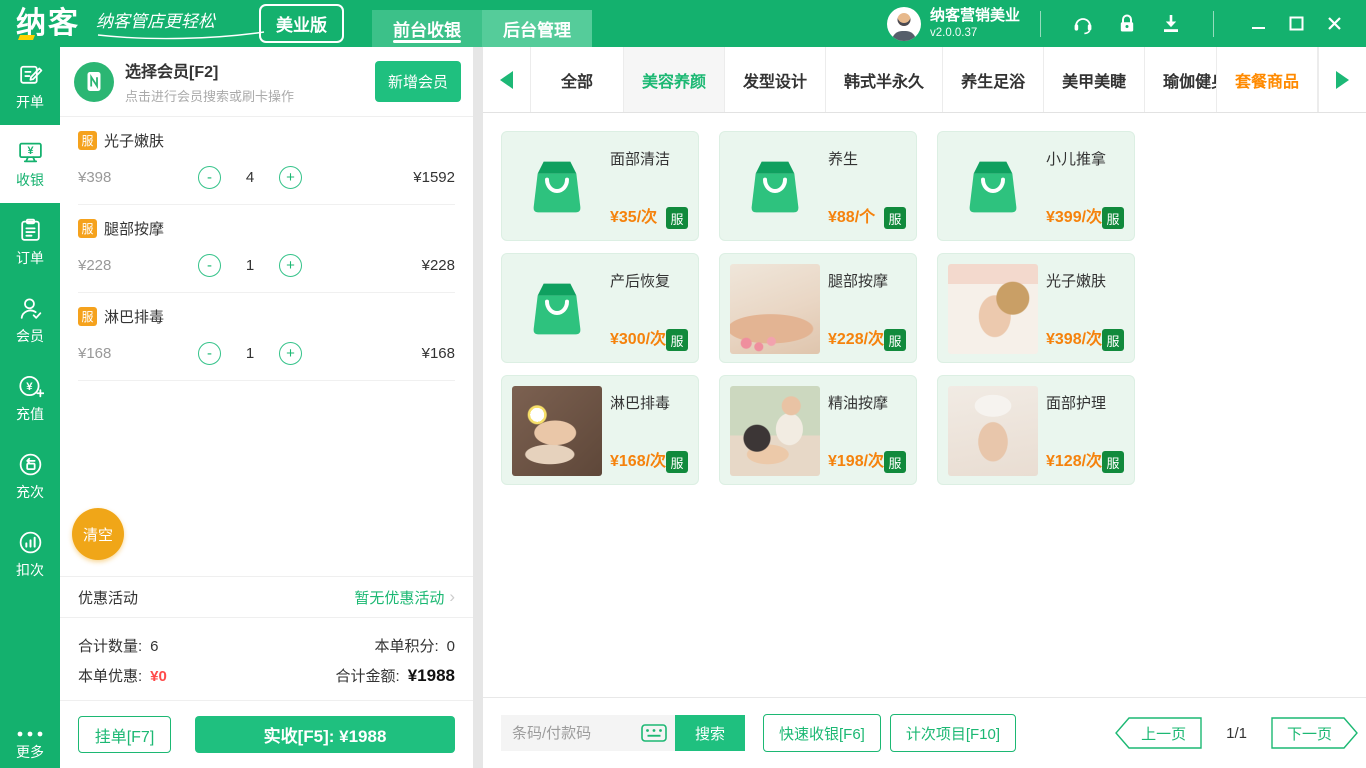  What do you see at coordinates (1076, 159) in the screenshot?
I see `product-name: 小儿推拿` at bounding box center [1076, 159].